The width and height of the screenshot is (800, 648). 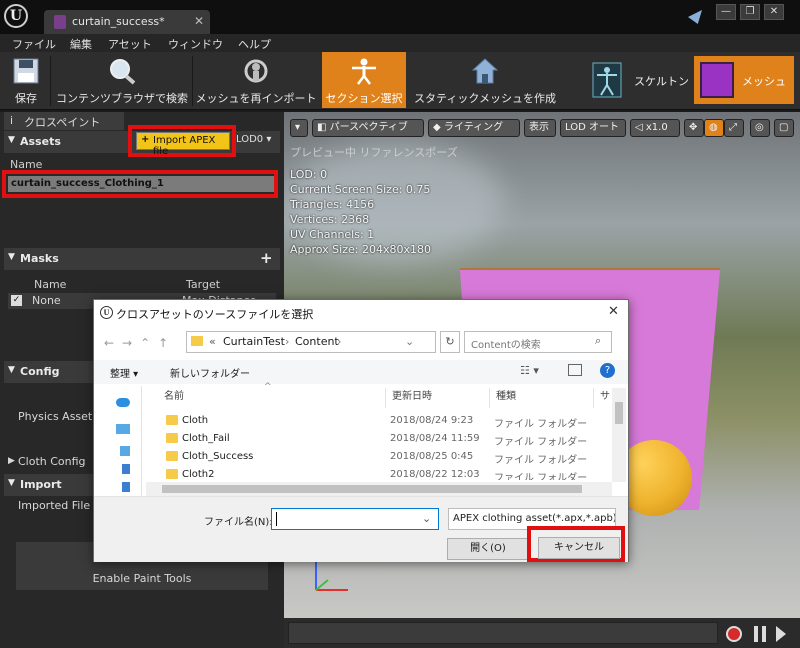 I want to click on folder-icon, so click(x=172, y=438).